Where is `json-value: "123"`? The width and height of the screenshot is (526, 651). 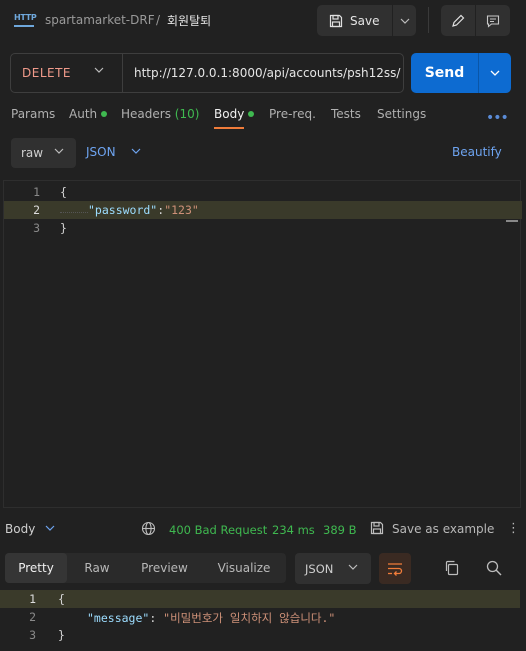
json-value: "123" is located at coordinates (181, 210).